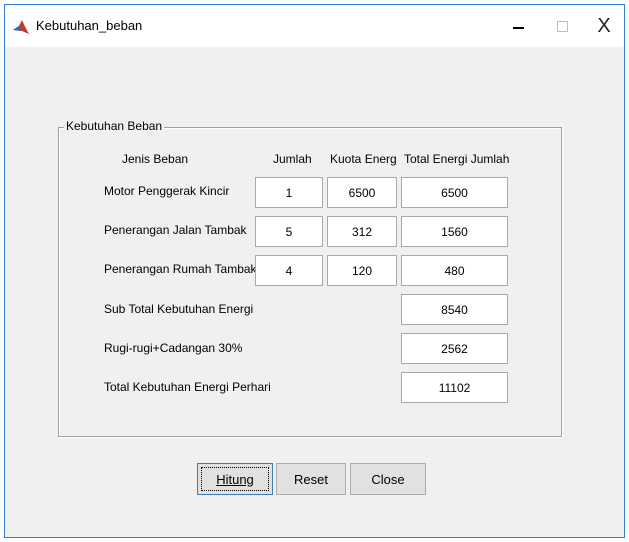 The height and width of the screenshot is (542, 629). I want to click on kuota-field-jalan: 312, so click(362, 231).